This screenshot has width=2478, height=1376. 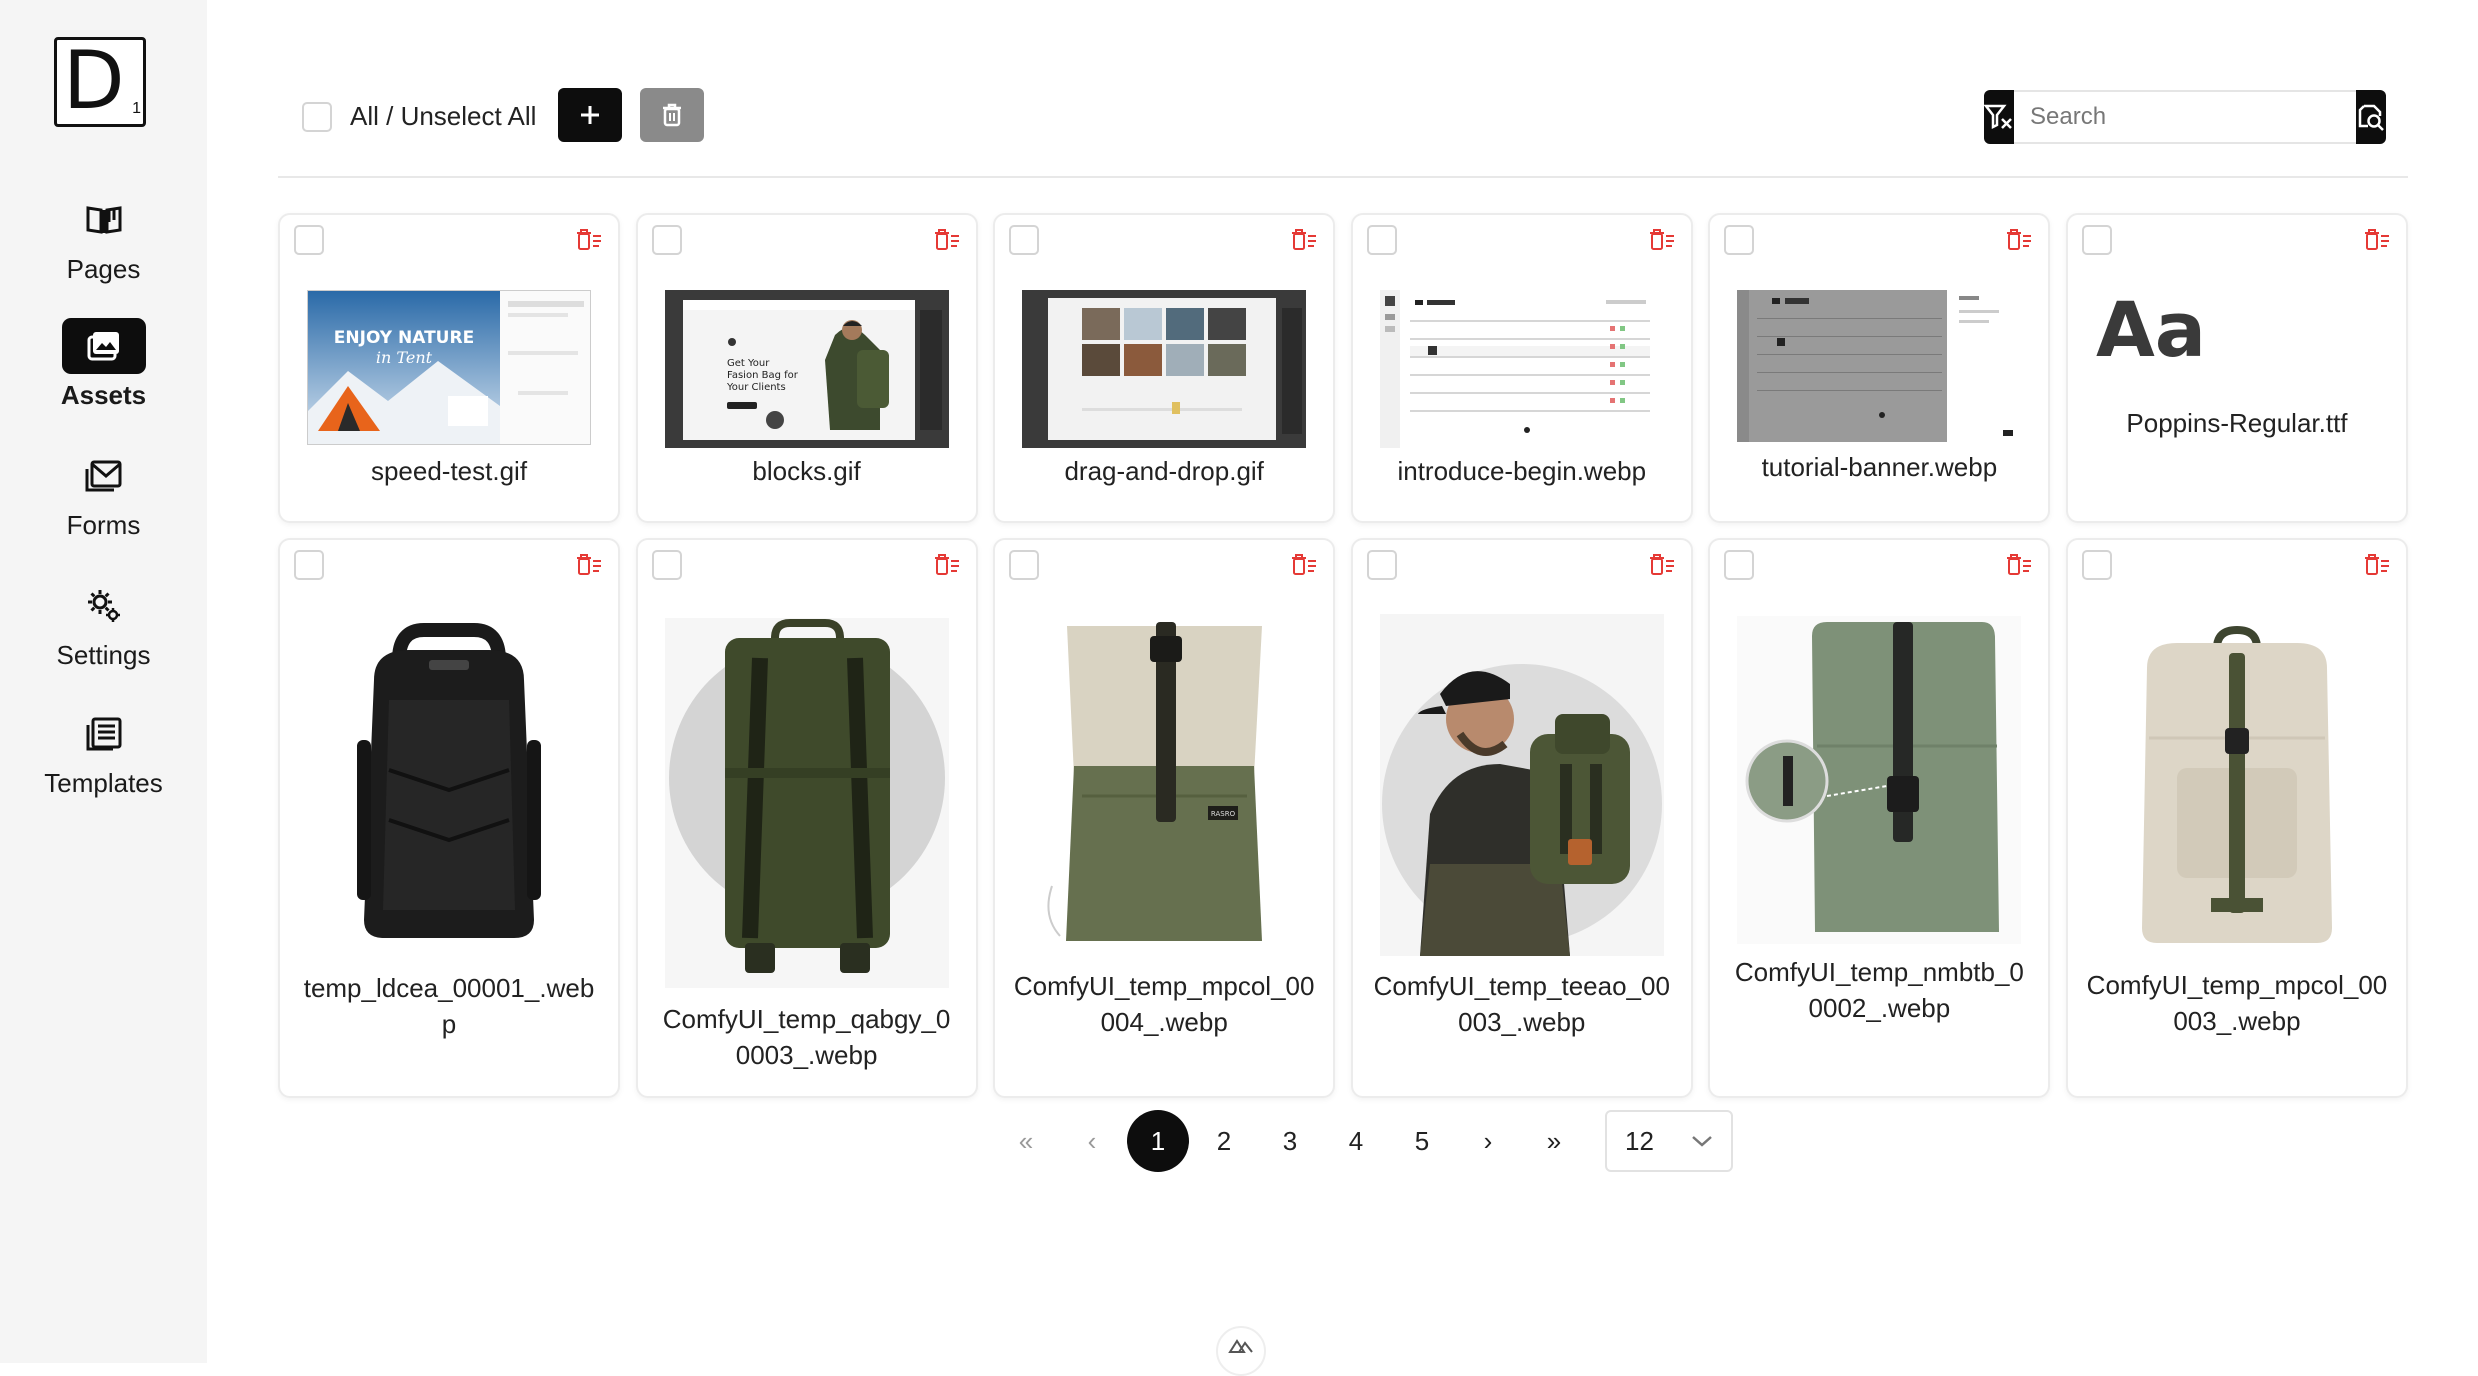 I want to click on image-icon, so click(x=103, y=346).